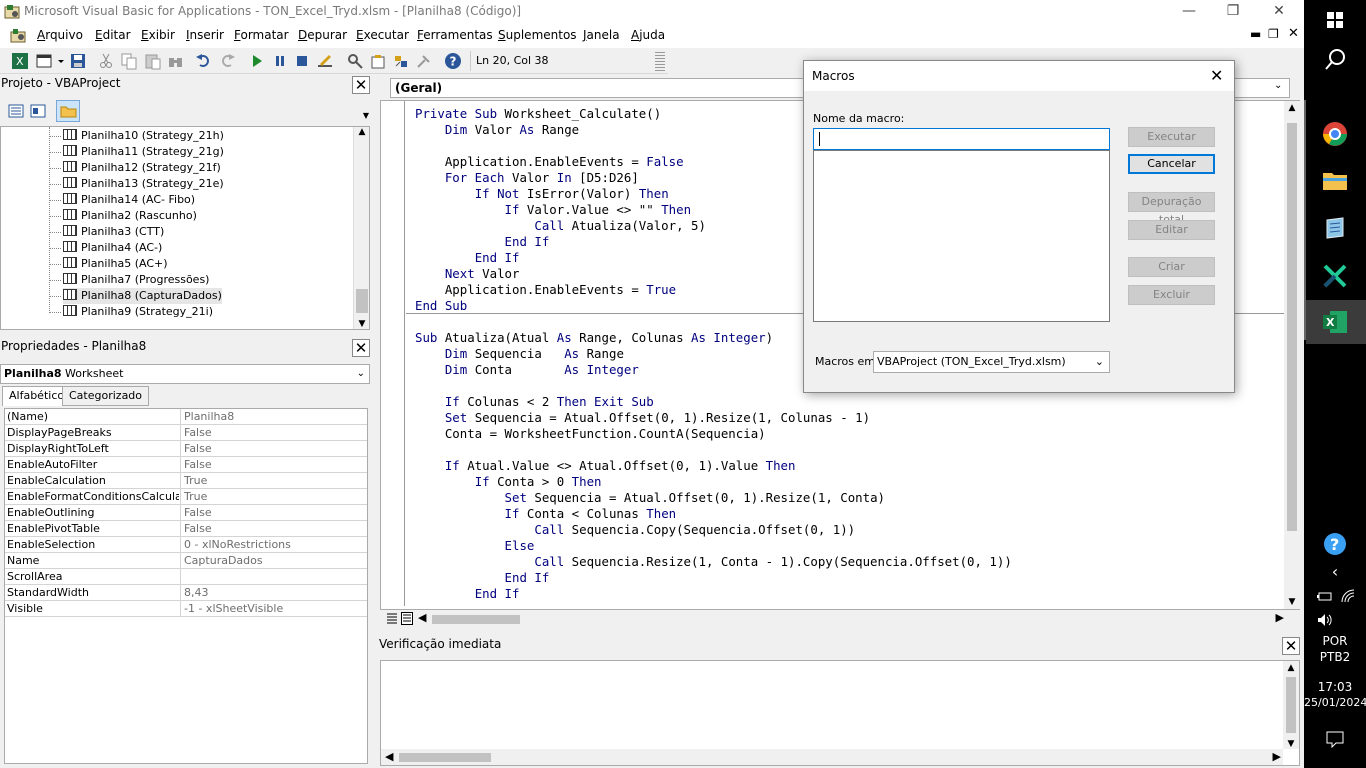 The height and width of the screenshot is (768, 1366). Describe the element at coordinates (1335, 739) in the screenshot. I see `notifications-icon` at that location.